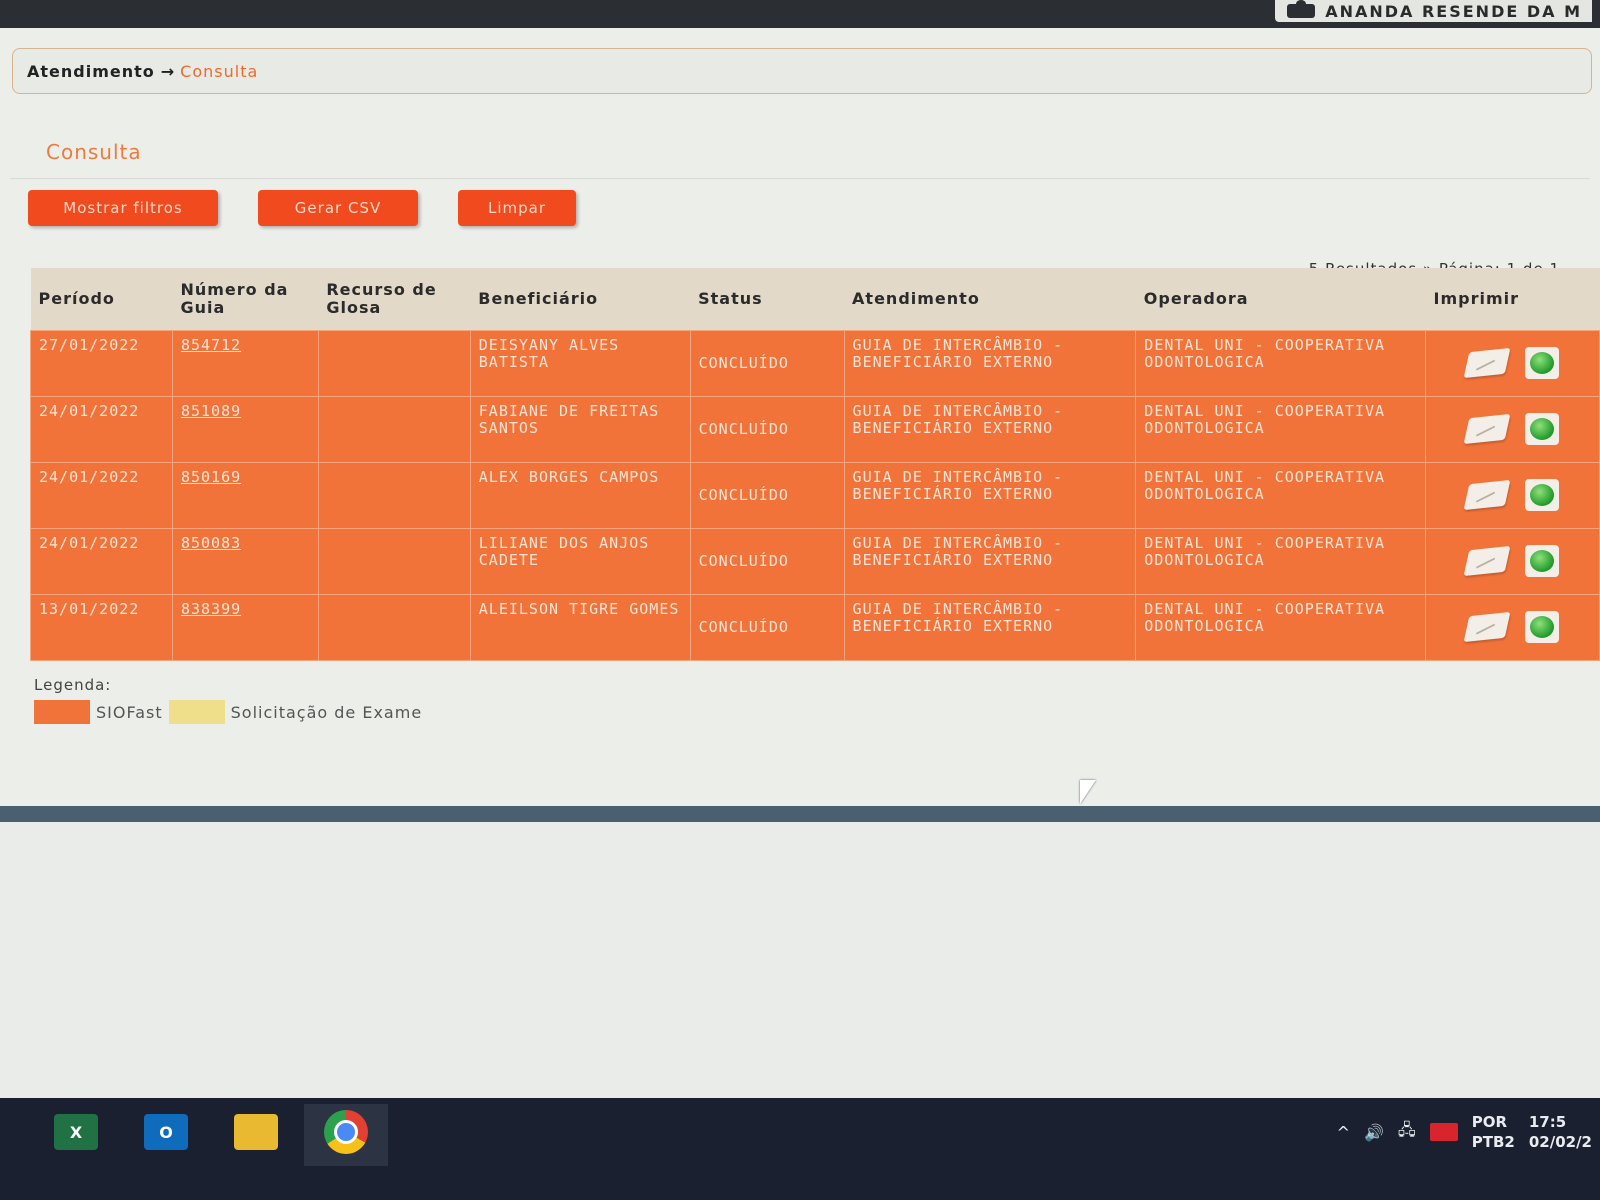 This screenshot has height=1200, width=1600. What do you see at coordinates (62, 712) in the screenshot?
I see `legend-swatch-siofast` at bounding box center [62, 712].